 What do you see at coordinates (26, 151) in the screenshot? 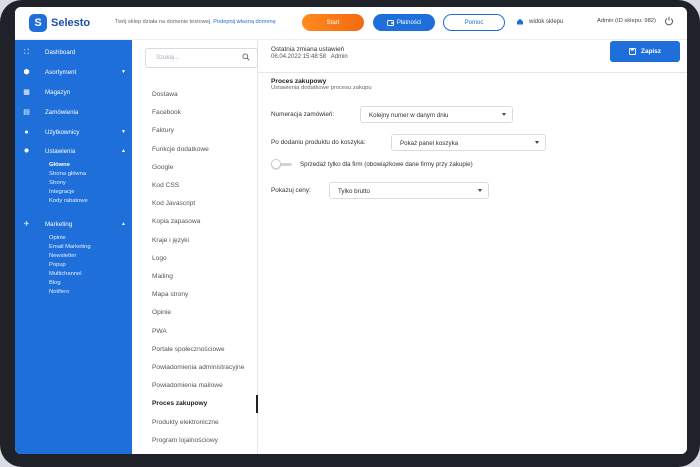
I see `settings-icon: ✹` at bounding box center [26, 151].